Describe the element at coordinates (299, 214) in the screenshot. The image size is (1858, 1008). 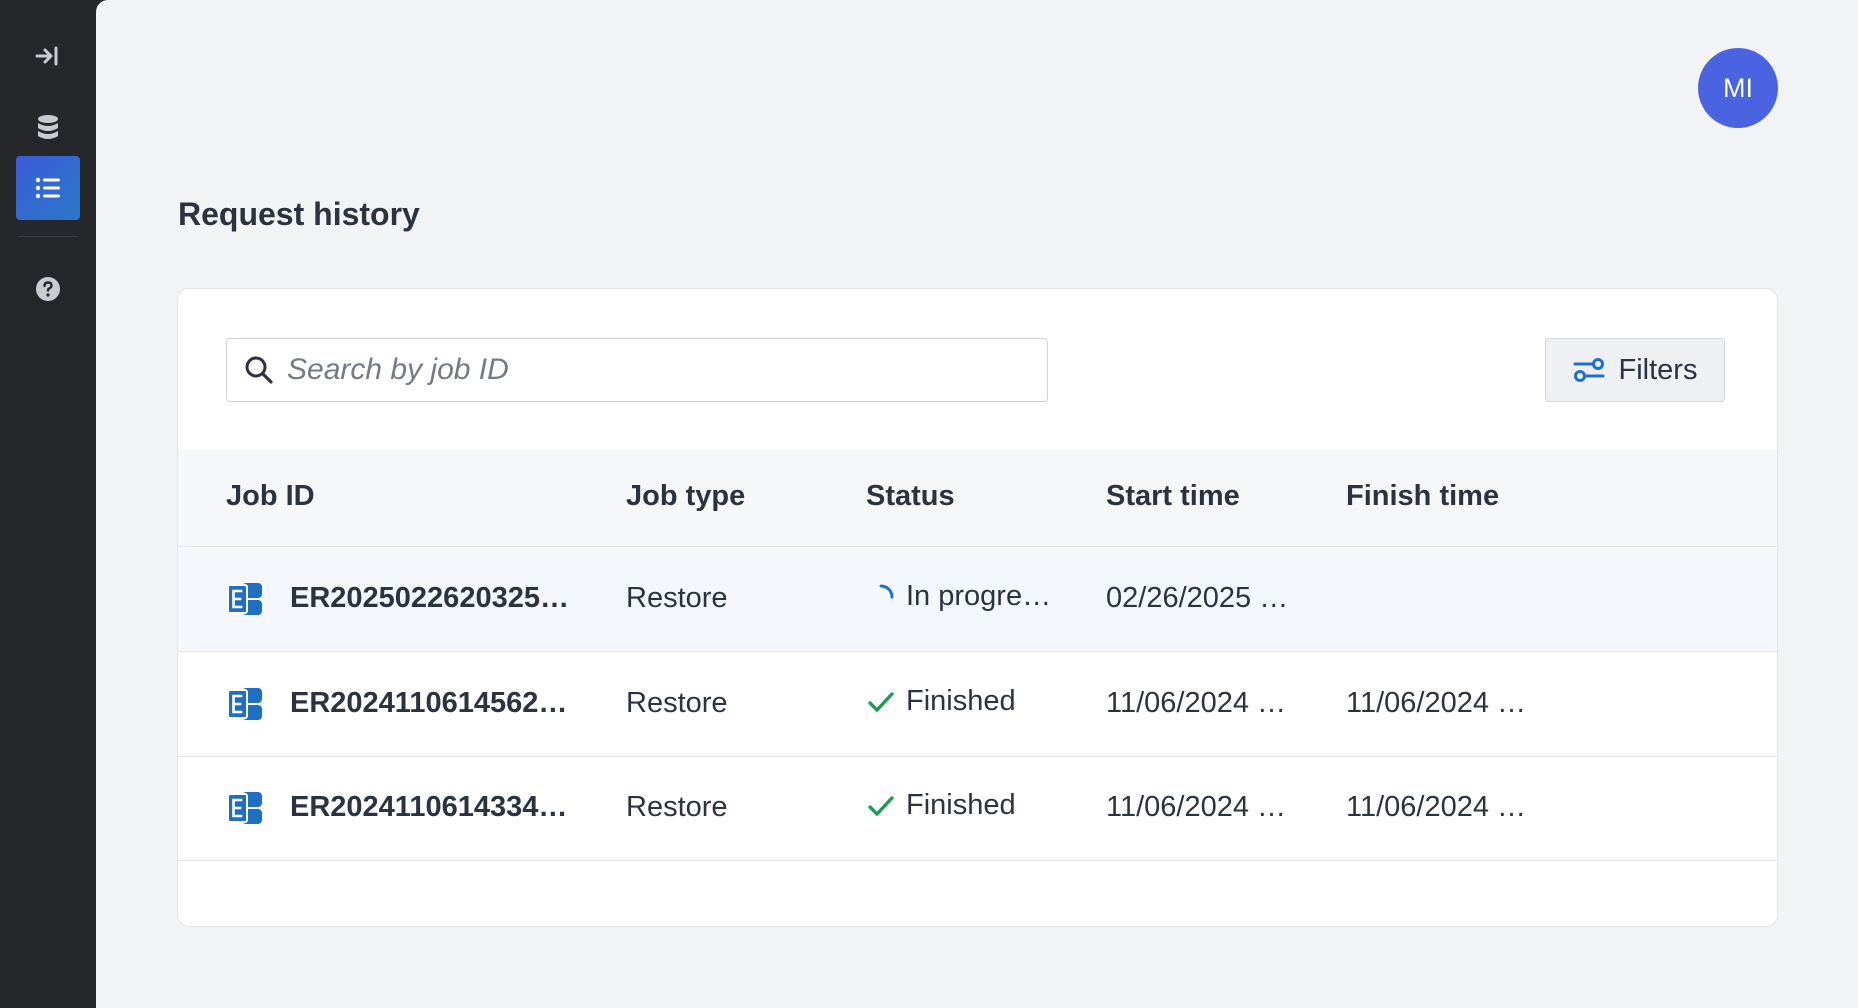
I see `page-title: Request history` at that location.